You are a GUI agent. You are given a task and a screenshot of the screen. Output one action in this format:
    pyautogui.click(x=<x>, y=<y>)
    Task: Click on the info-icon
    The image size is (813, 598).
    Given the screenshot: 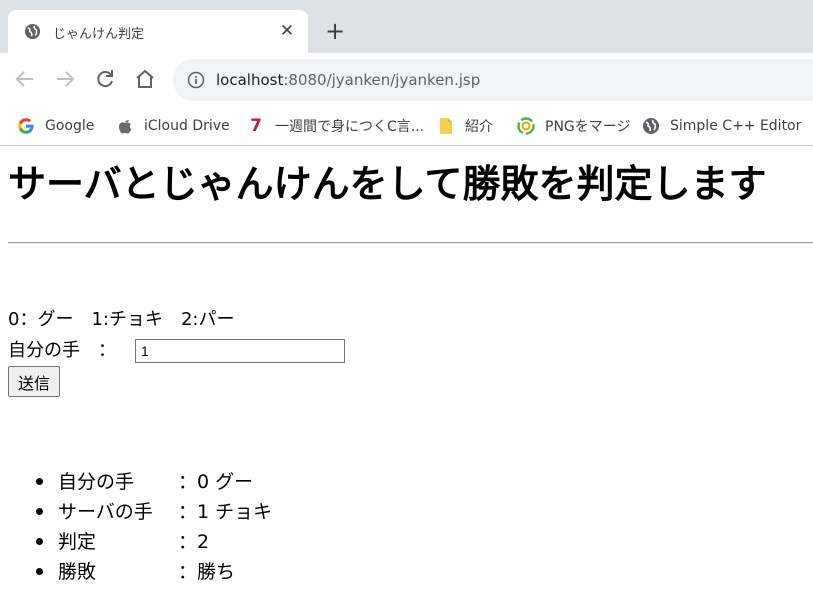 What is the action you would take?
    pyautogui.click(x=196, y=80)
    